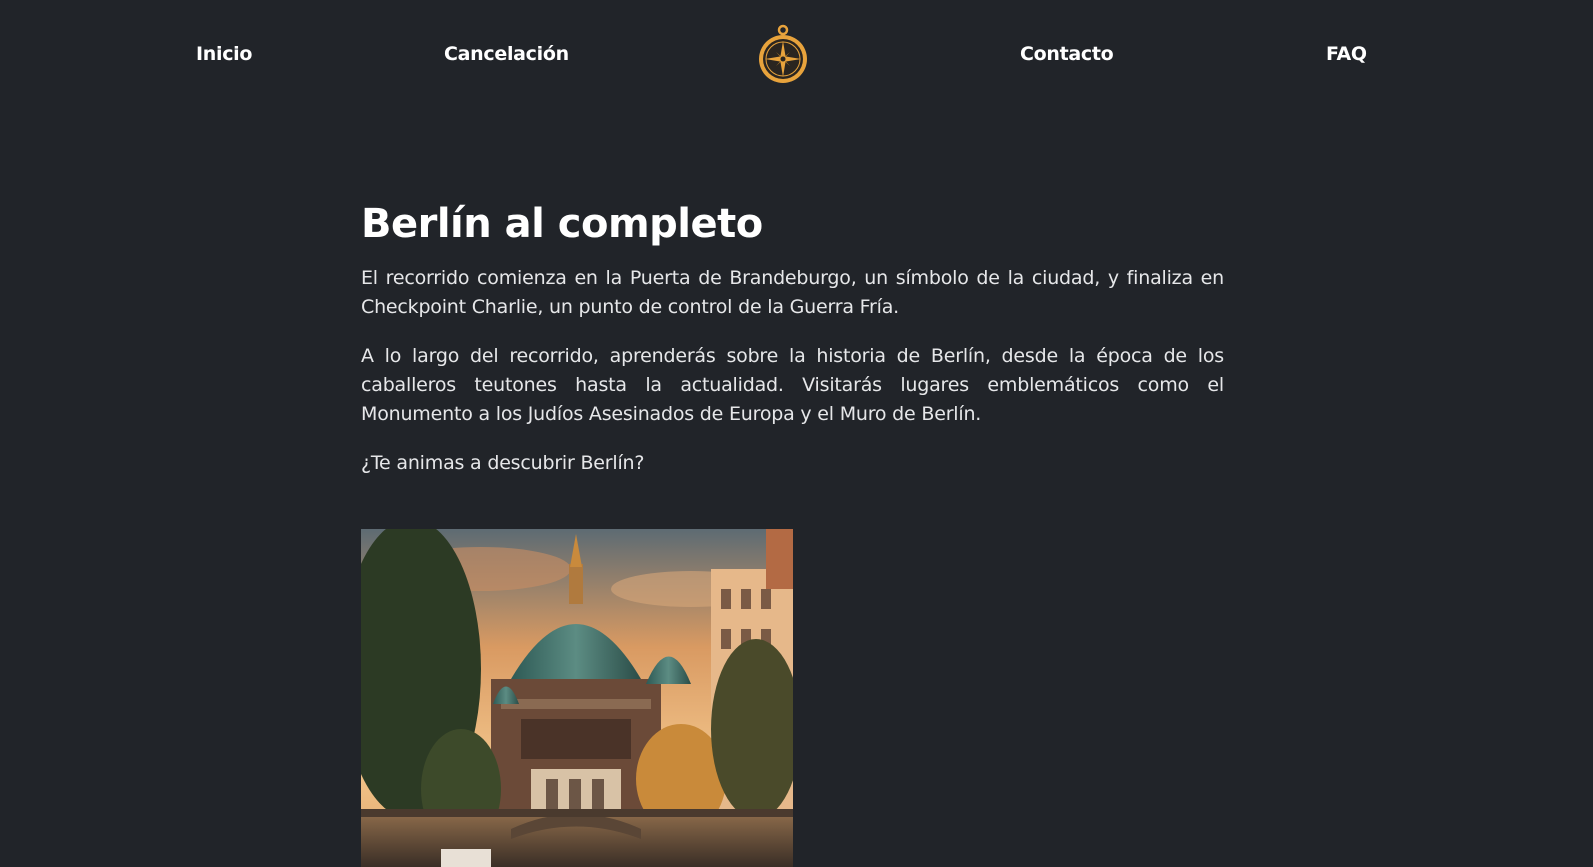 This screenshot has width=1593, height=867. Describe the element at coordinates (577, 698) in the screenshot. I see `berlin-cathedral-image` at that location.